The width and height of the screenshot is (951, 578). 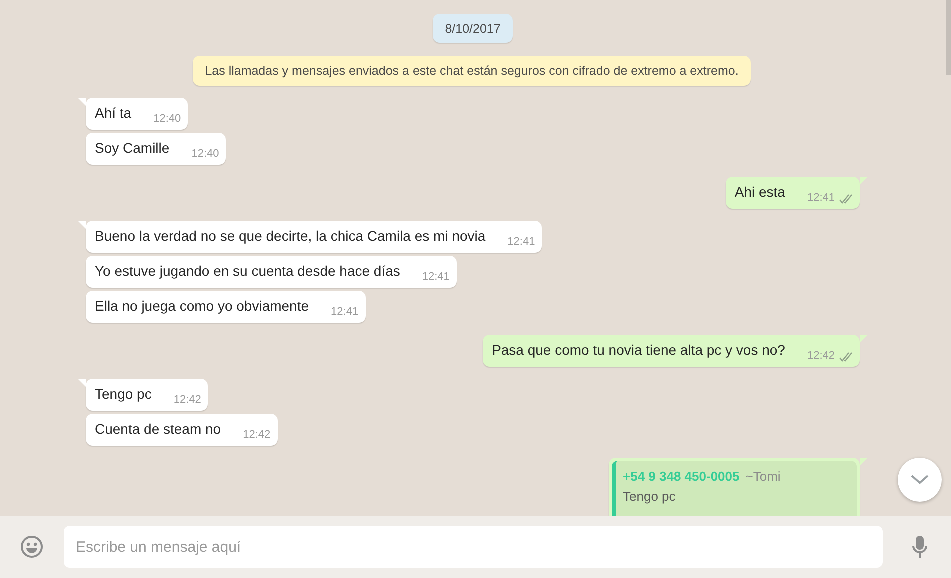 What do you see at coordinates (472, 71) in the screenshot?
I see `encryption-notice: Las llamadas y mensajes enviados a este chat están seguros con cifrado de extremo a extremo.` at bounding box center [472, 71].